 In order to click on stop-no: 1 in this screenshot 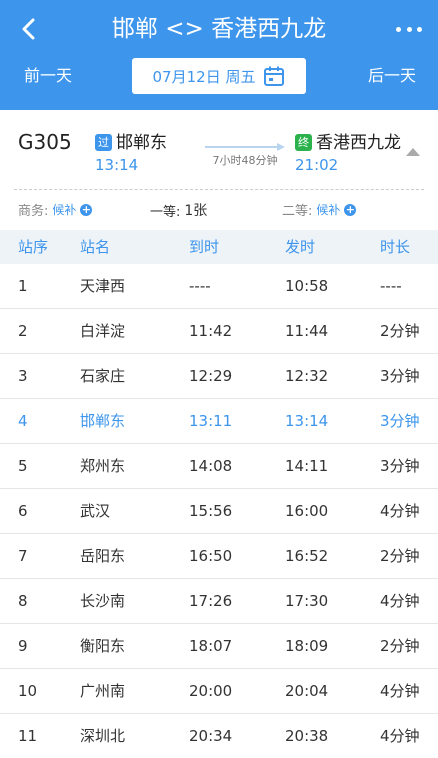, I will do `click(23, 286)`.